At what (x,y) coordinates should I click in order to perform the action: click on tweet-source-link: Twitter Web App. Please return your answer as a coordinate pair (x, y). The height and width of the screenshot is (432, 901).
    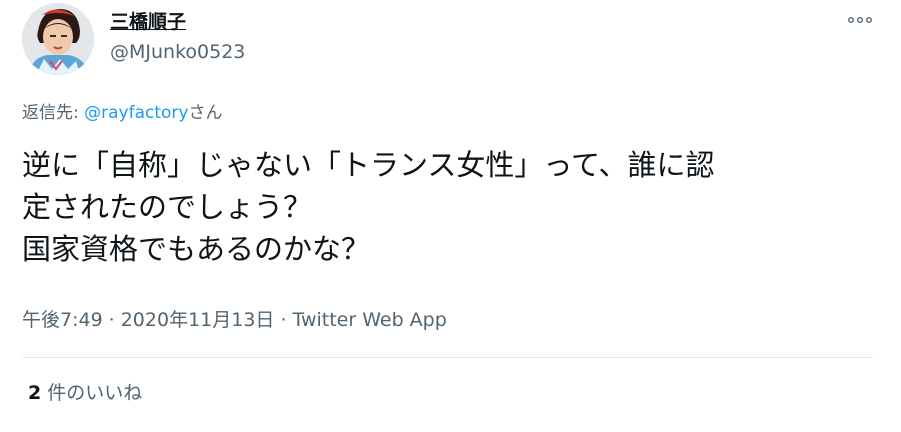
    Looking at the image, I should click on (369, 320).